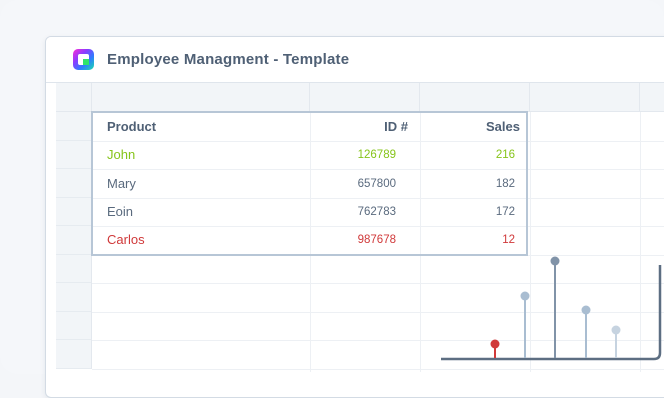 The width and height of the screenshot is (664, 398). I want to click on cell-sales: 182, so click(467, 184).